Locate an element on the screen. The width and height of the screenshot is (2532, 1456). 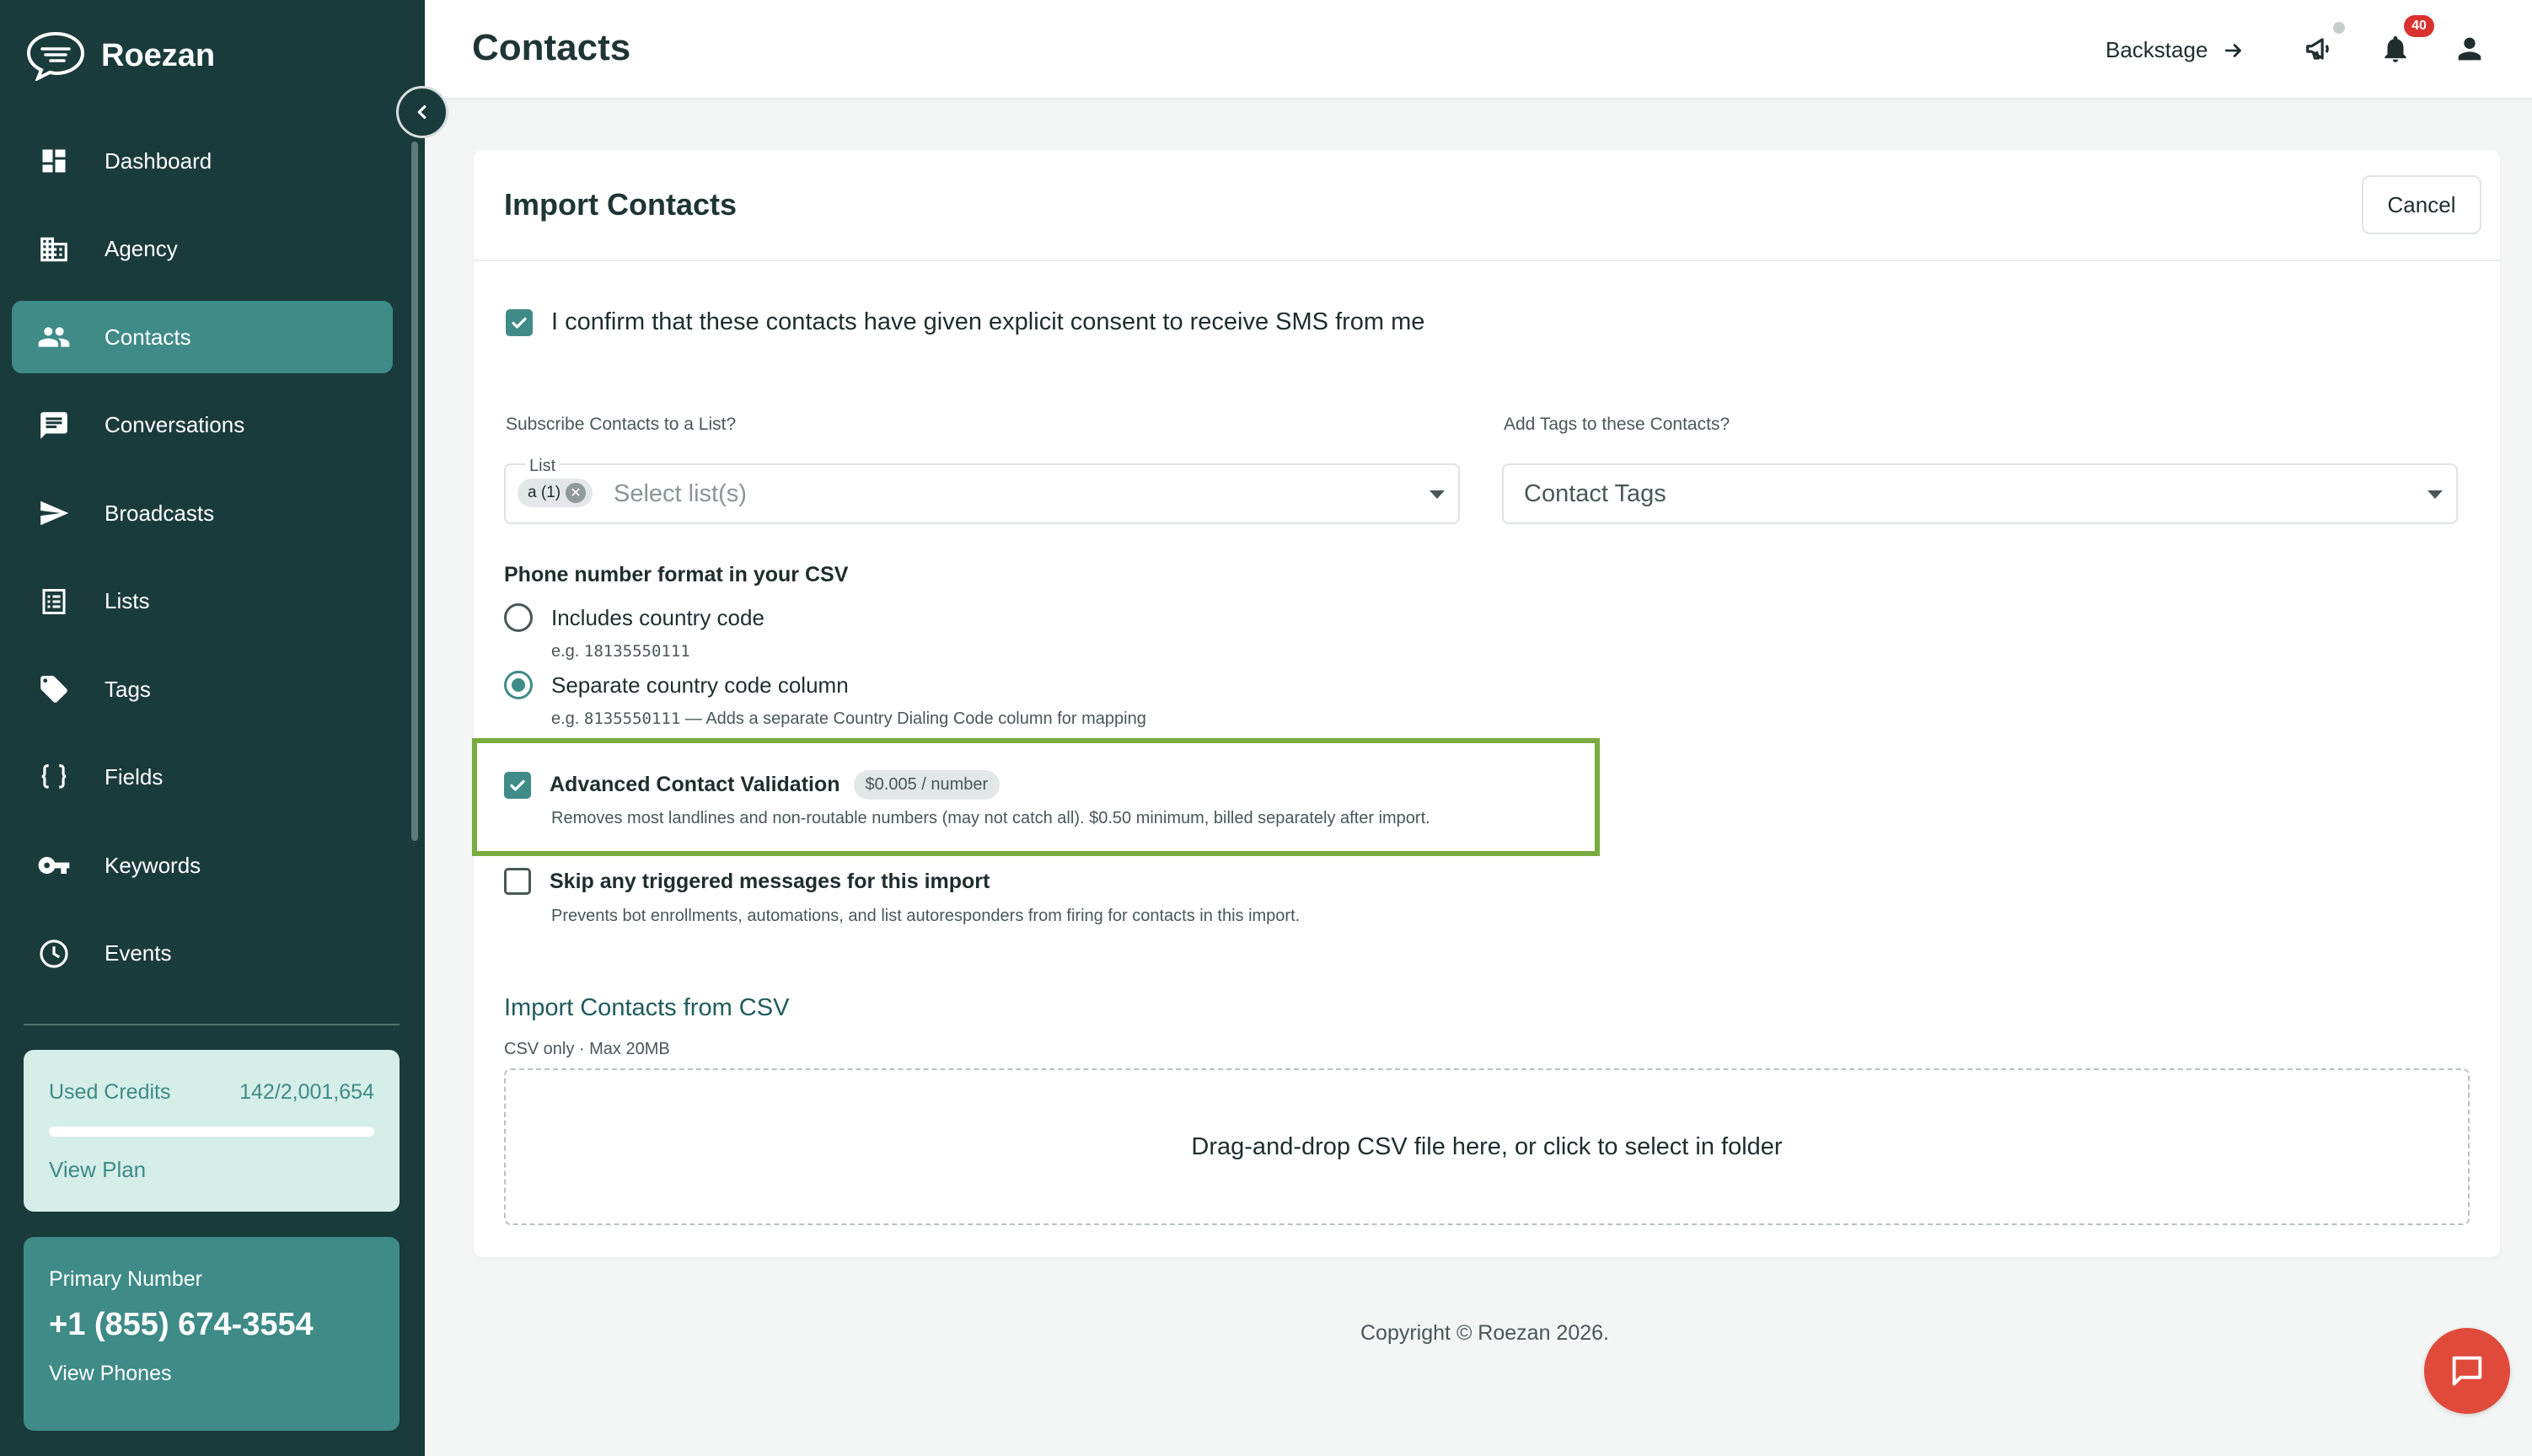
notification-badge: 40 is located at coordinates (2419, 26).